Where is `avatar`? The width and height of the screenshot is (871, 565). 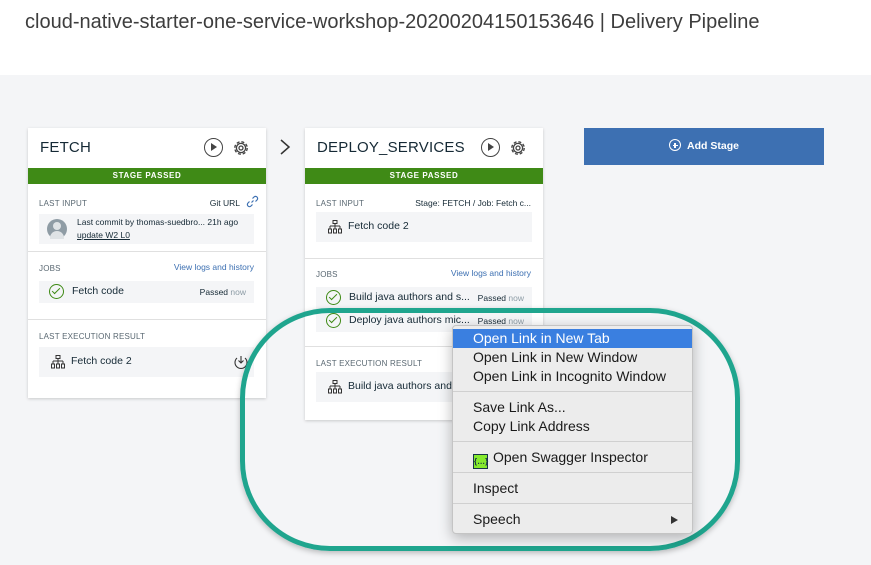
avatar is located at coordinates (57, 229).